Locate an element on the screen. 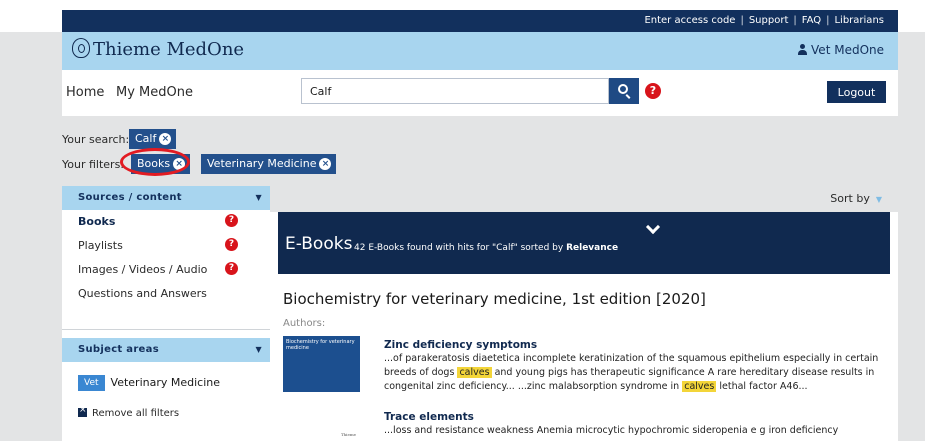 Image resolution: width=925 pixels, height=441 pixels. cover-publisher: Thieme is located at coordinates (348, 434).